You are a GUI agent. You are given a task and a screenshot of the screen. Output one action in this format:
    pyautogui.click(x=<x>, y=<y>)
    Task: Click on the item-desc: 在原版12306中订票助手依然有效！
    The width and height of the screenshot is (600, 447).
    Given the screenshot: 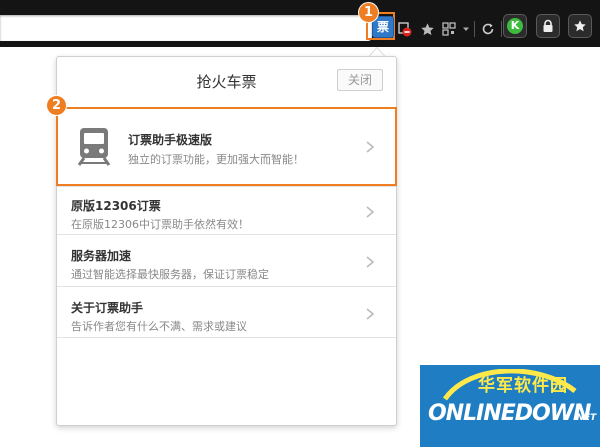 What is the action you would take?
    pyautogui.click(x=160, y=224)
    